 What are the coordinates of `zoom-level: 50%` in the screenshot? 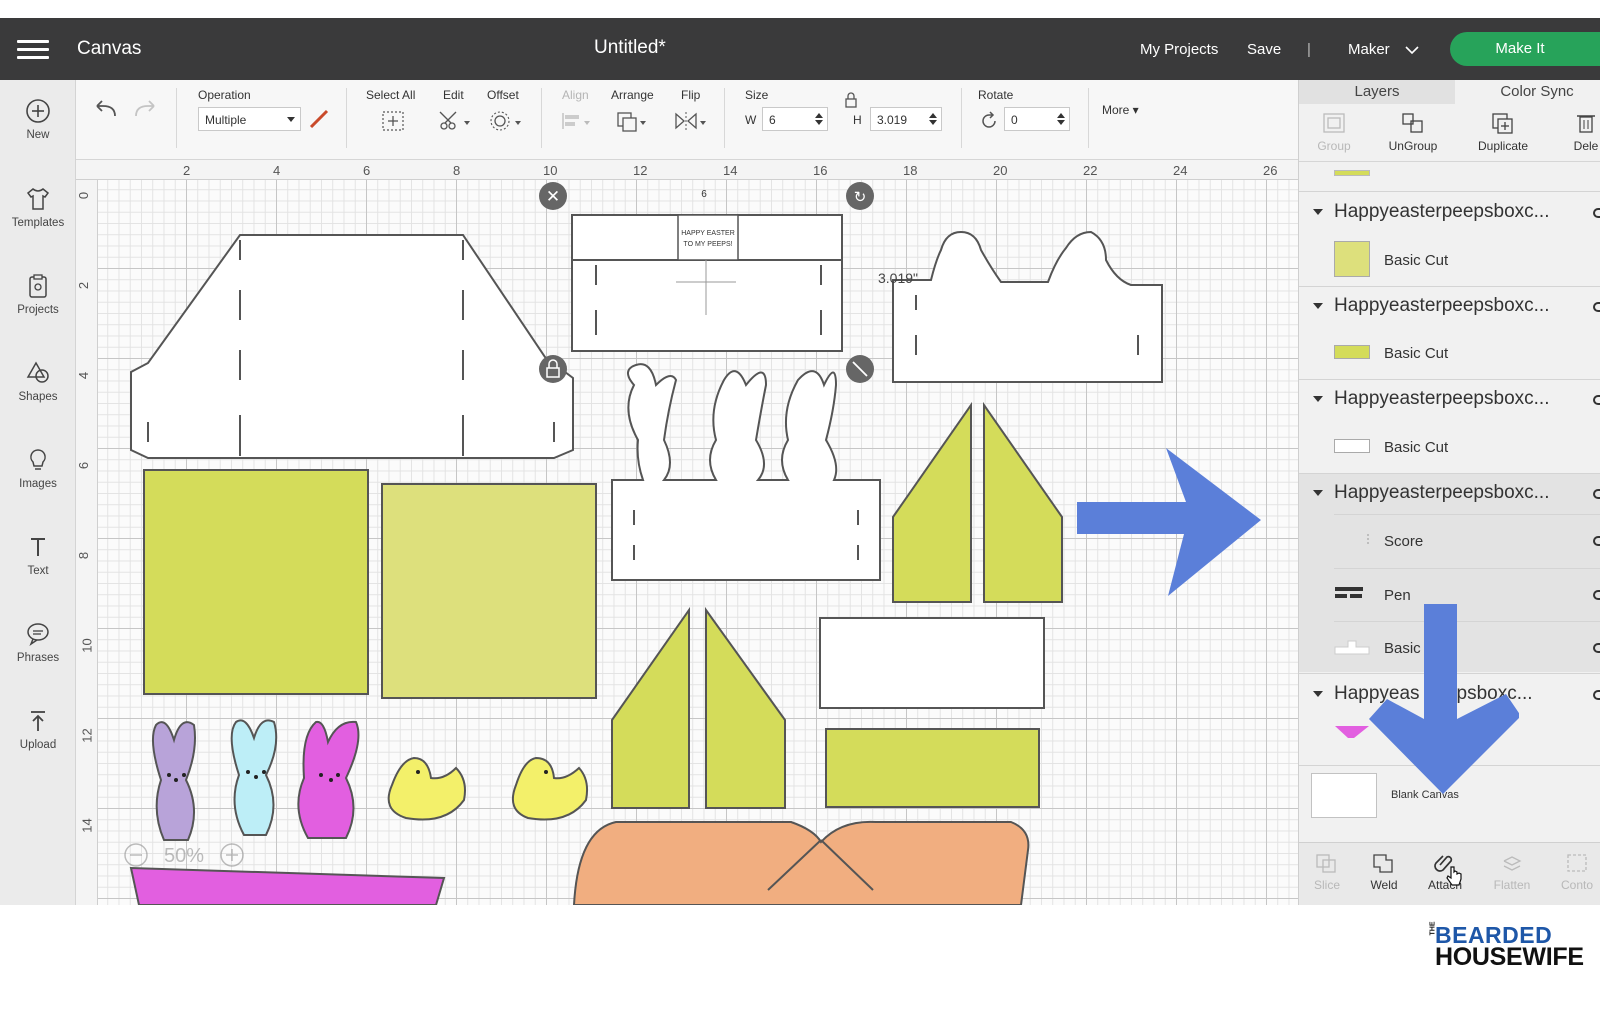 It's located at (184, 856).